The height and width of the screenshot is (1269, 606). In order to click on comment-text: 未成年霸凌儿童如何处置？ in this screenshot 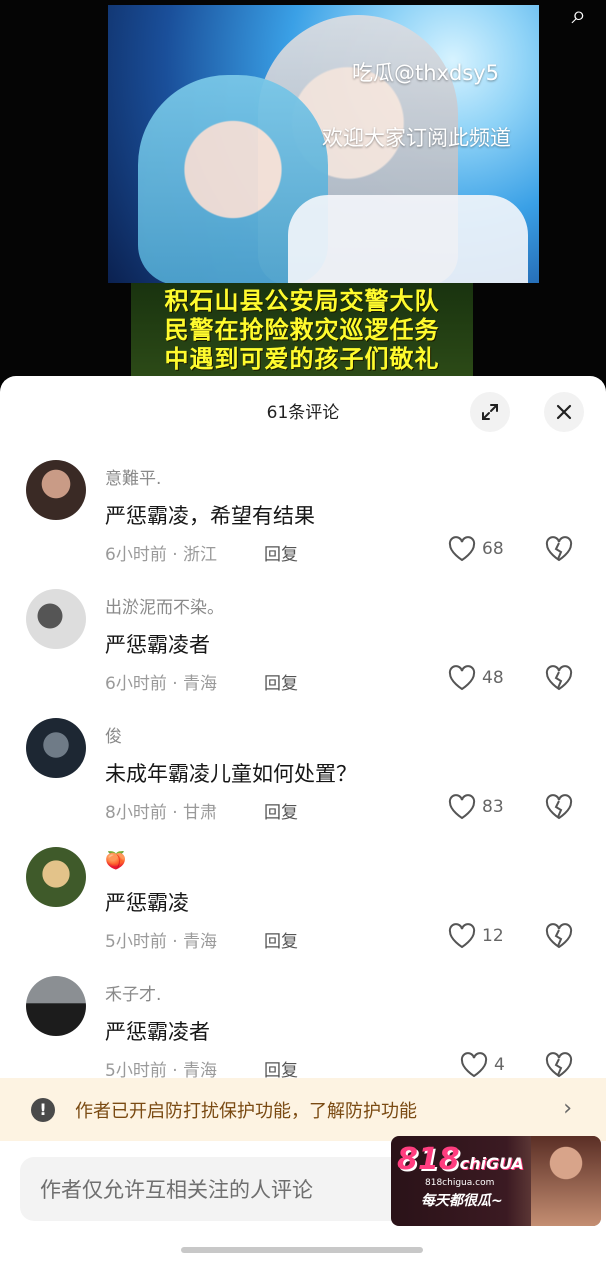, I will do `click(231, 774)`.